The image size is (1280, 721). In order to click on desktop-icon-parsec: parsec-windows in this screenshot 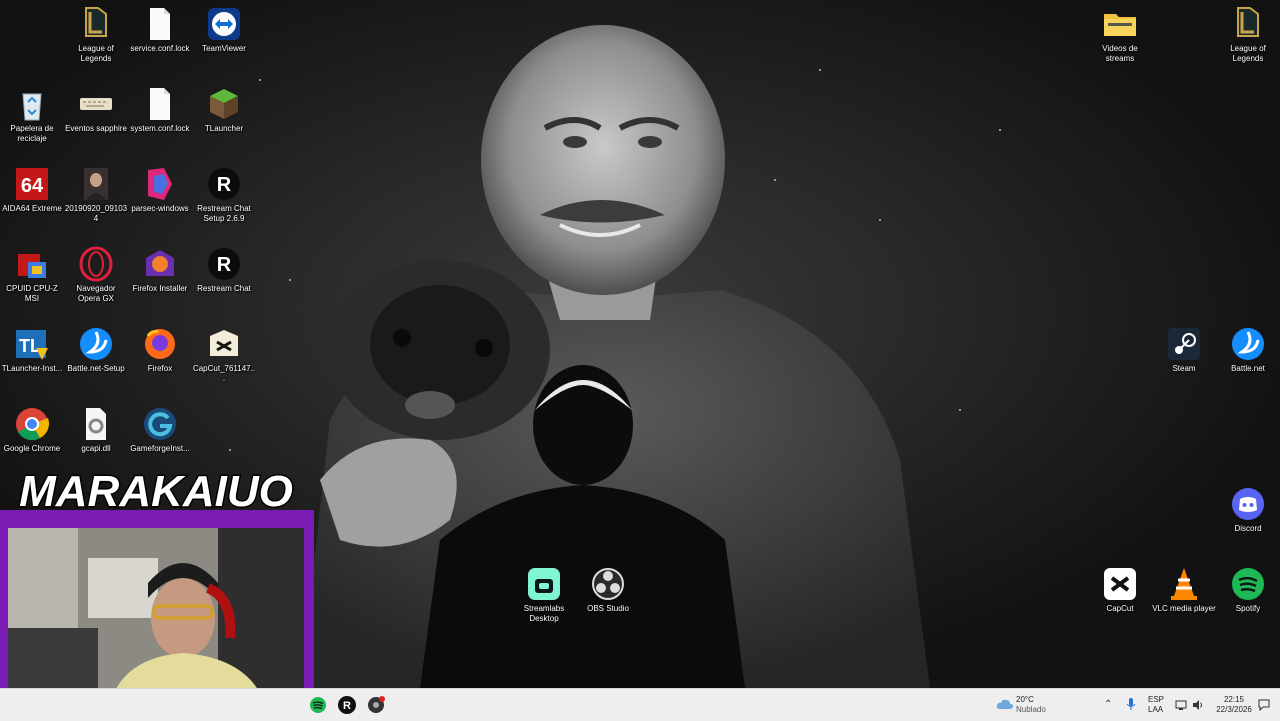, I will do `click(160, 202)`.